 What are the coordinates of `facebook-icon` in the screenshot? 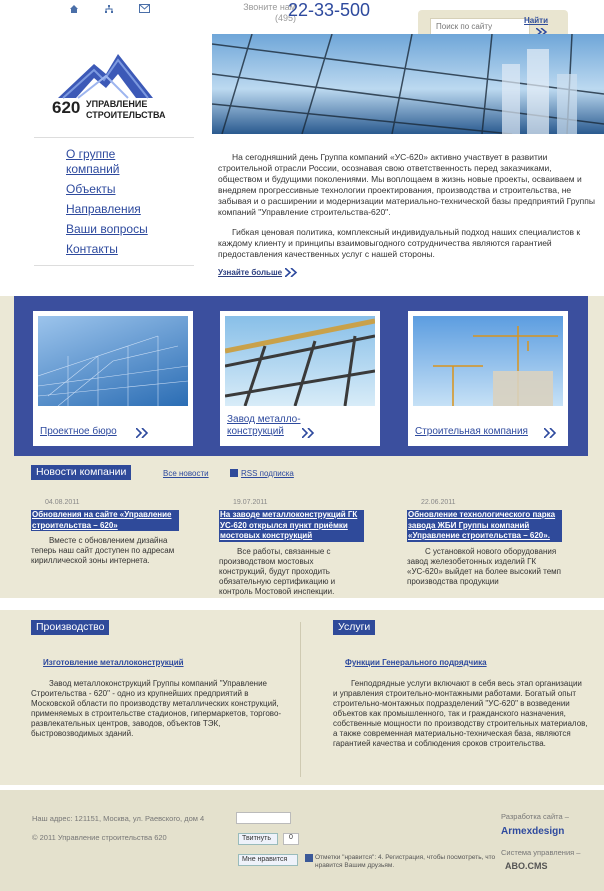 It's located at (309, 858).